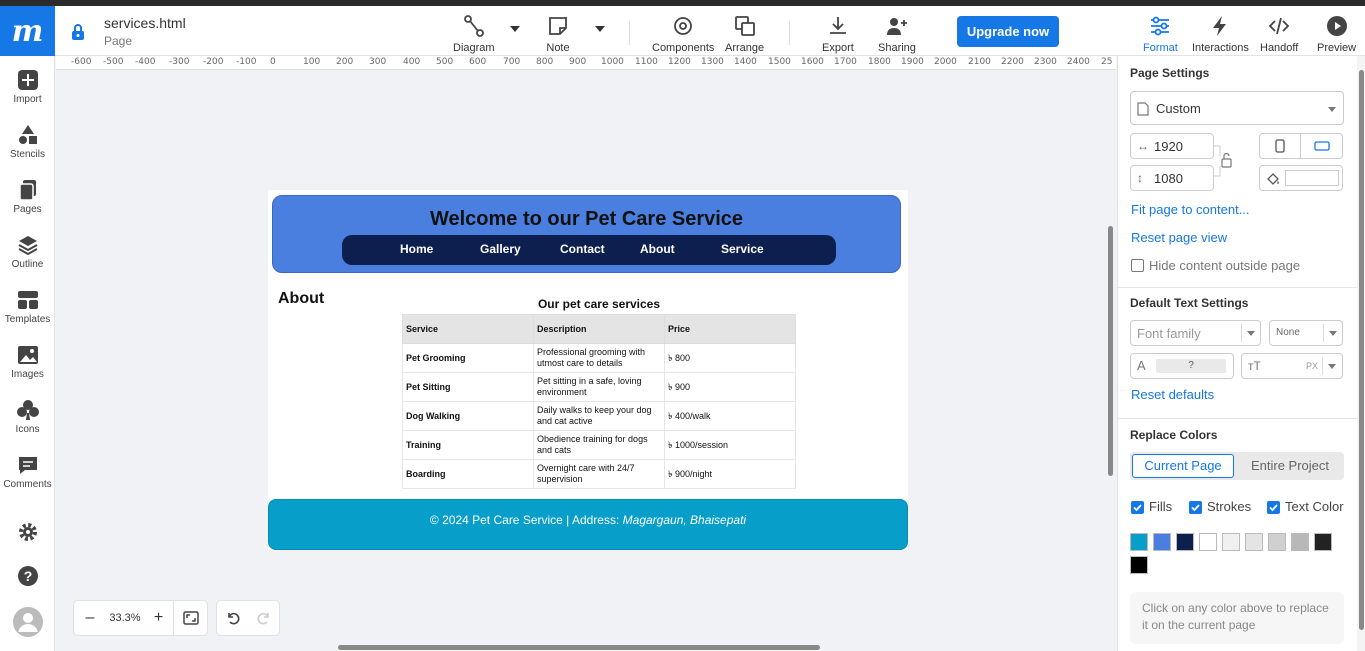 The image size is (1365, 651). I want to click on nav-home: Home, so click(416, 249).